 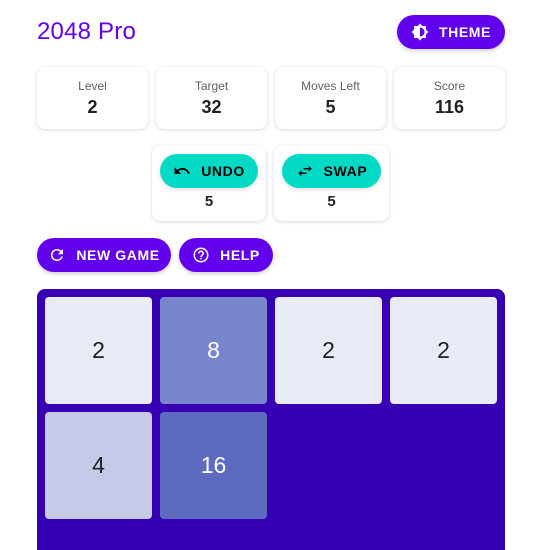 What do you see at coordinates (420, 32) in the screenshot?
I see `theme-icon` at bounding box center [420, 32].